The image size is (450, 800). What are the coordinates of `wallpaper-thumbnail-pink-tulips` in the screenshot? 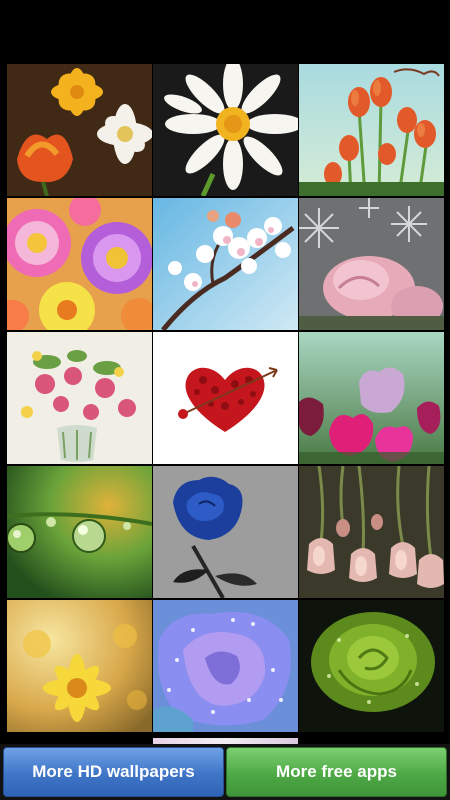 It's located at (371, 398).